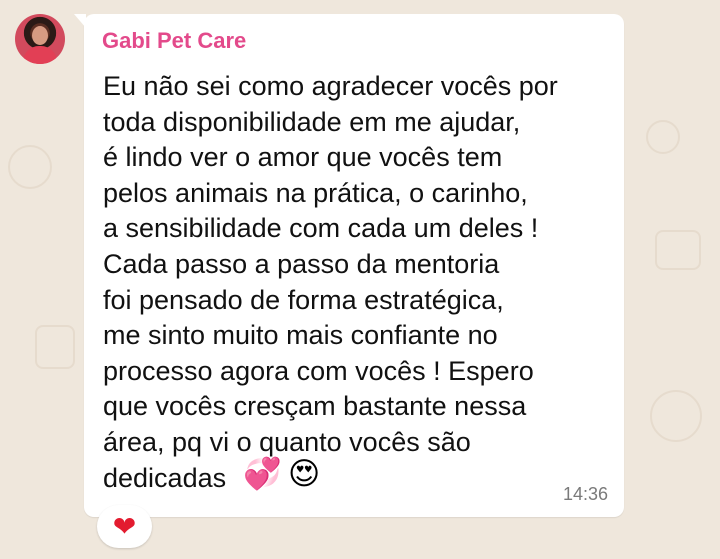  I want to click on sender-avatar, so click(40, 39).